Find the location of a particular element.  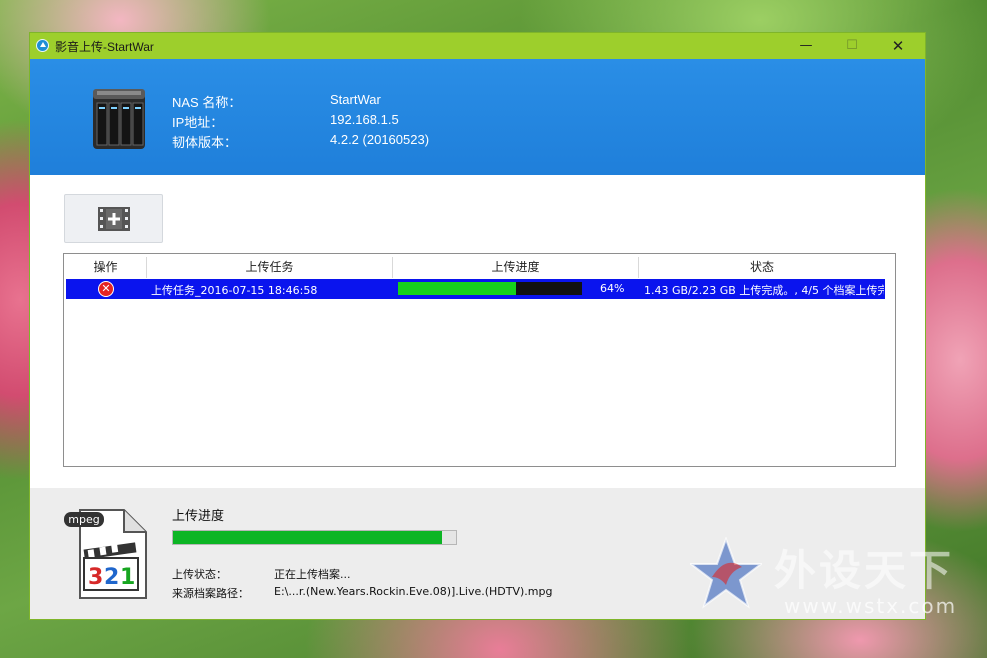

maximize-button: ☐ is located at coordinates (852, 46).